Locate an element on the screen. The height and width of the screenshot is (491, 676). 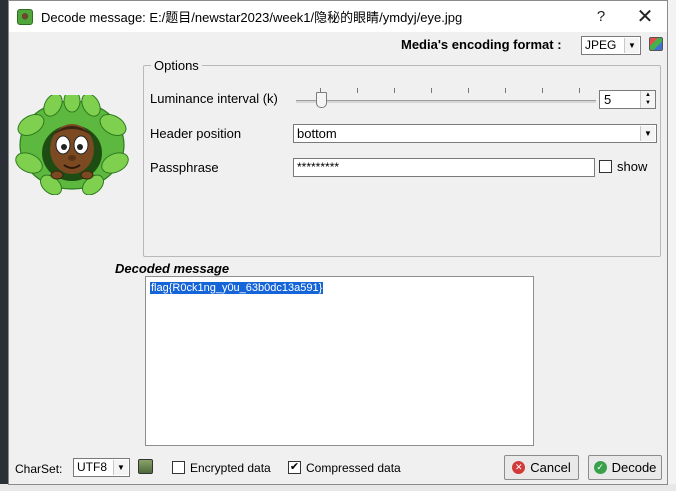
decode-button: ✓ Decode is located at coordinates (625, 467).